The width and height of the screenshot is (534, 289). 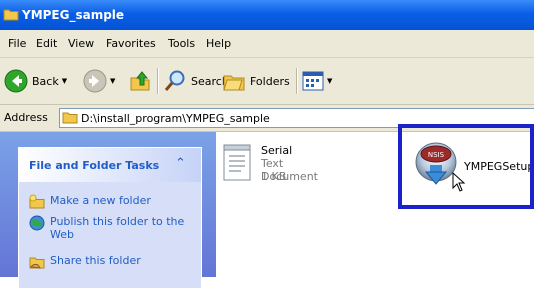 What do you see at coordinates (95, 260) in the screenshot?
I see `task-label: Share this folder` at bounding box center [95, 260].